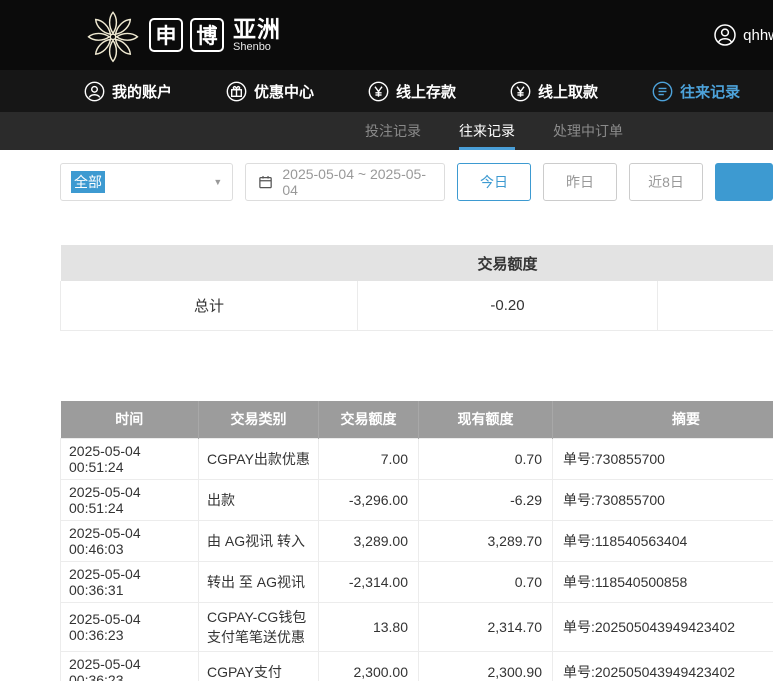 Image resolution: width=773 pixels, height=681 pixels. I want to click on tab-transaction-records: 往来记录, so click(487, 131).